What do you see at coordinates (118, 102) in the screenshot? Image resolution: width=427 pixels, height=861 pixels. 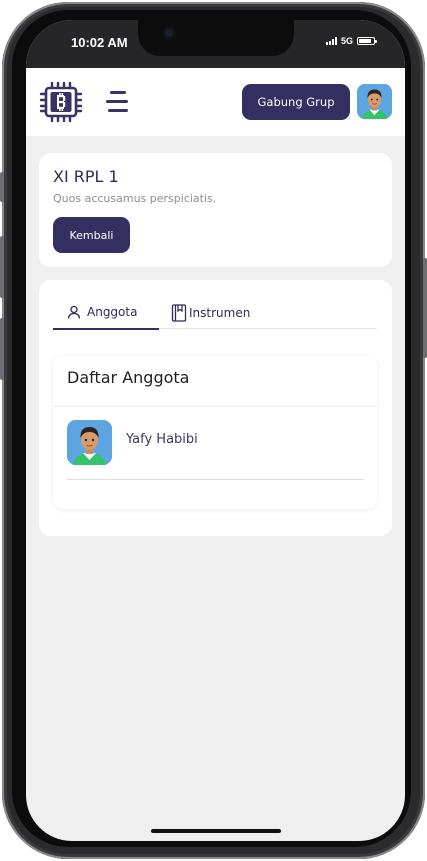 I see `hamburger-menu-icon` at bounding box center [118, 102].